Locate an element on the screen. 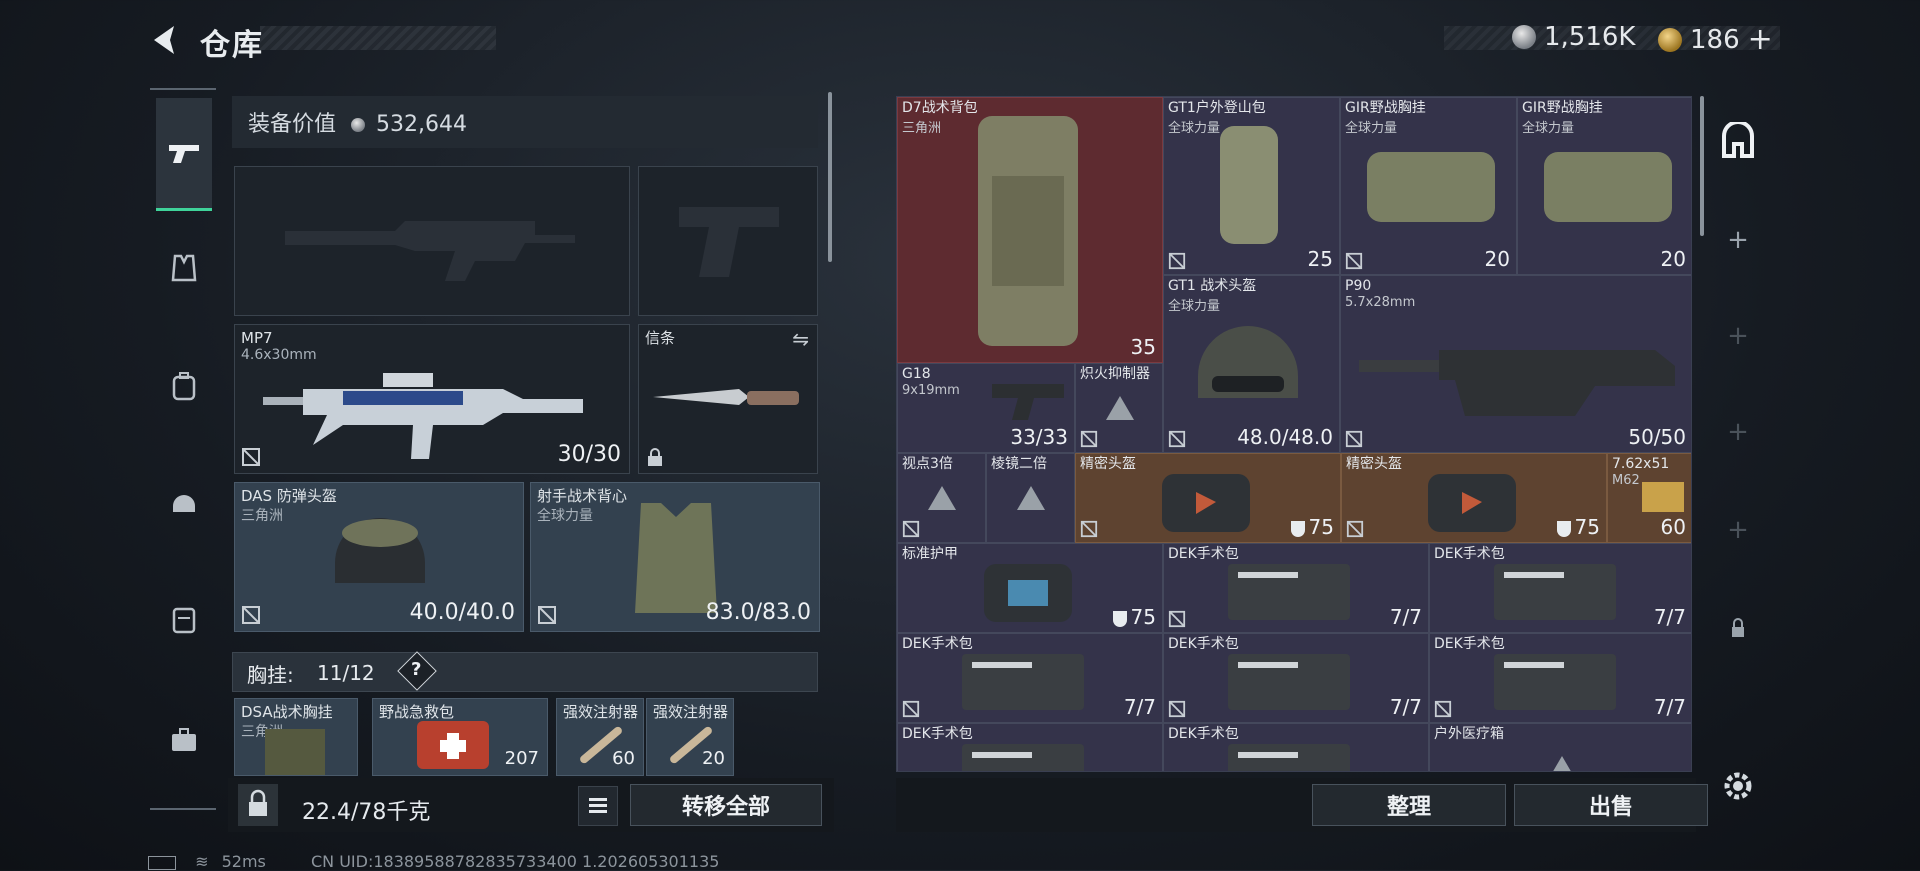  nav-weapons is located at coordinates (184, 154).